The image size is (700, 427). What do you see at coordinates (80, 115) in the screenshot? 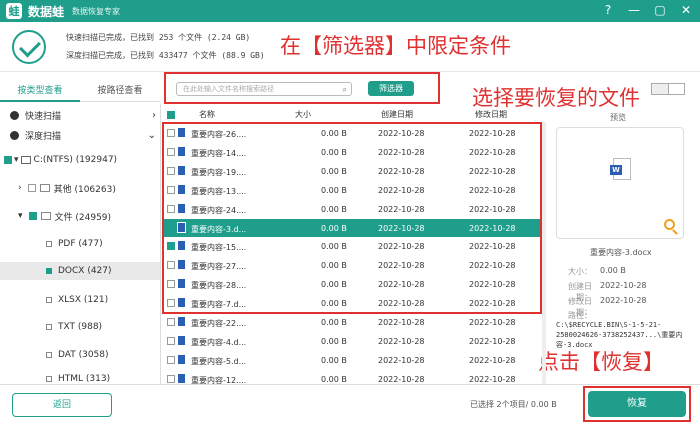
I see `sidebar-item-quick-scan: 快速扫描 ›` at bounding box center [80, 115].